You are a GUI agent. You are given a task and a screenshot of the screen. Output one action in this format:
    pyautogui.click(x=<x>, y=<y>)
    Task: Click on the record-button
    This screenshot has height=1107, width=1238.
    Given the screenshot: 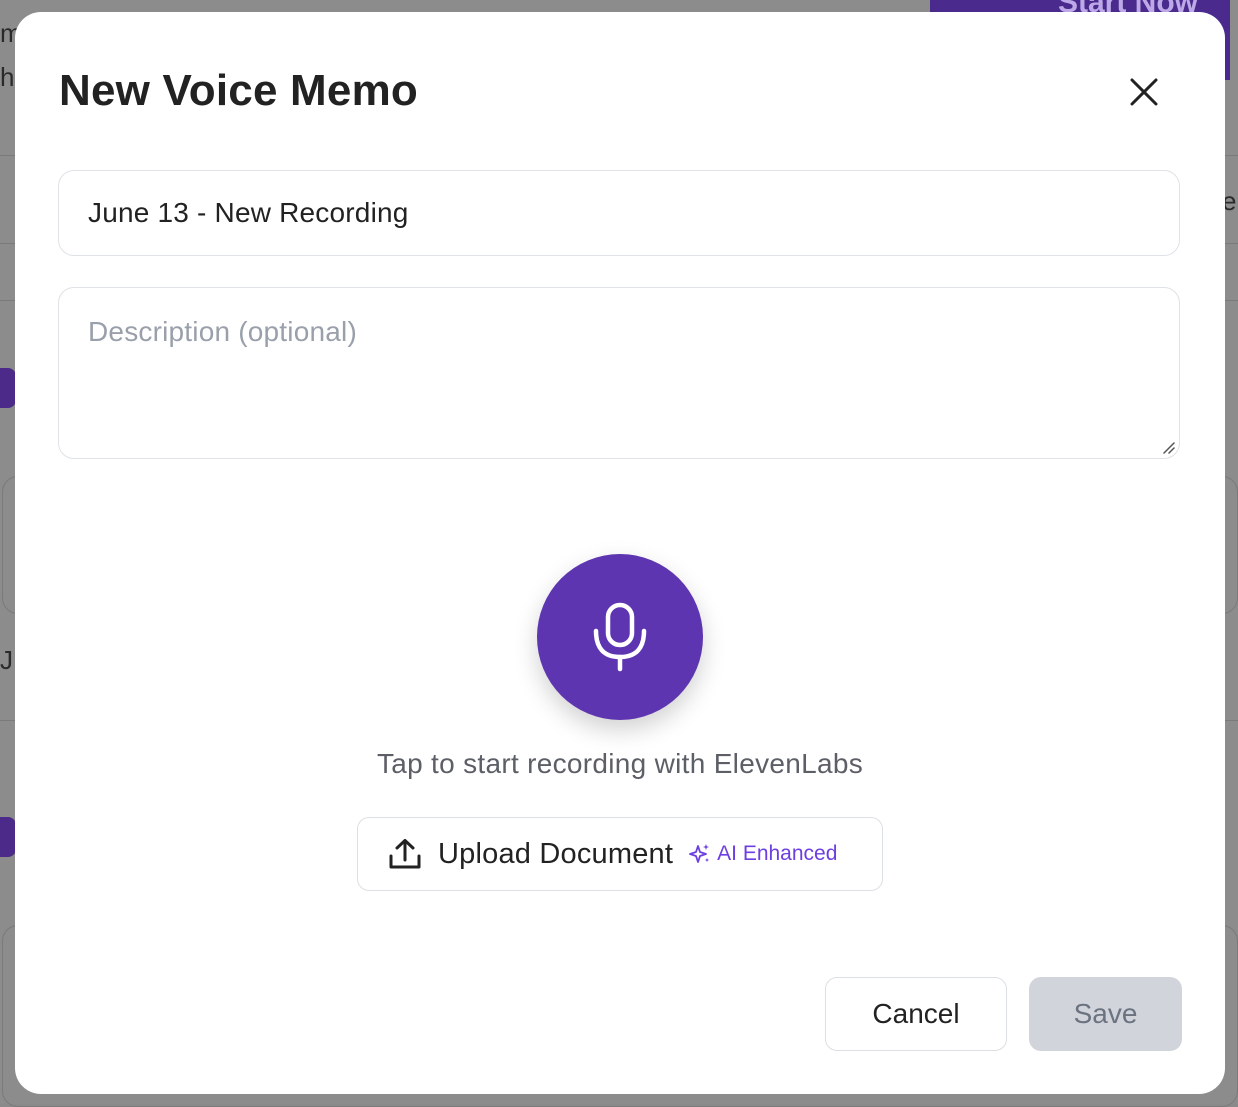 What is the action you would take?
    pyautogui.click(x=620, y=637)
    